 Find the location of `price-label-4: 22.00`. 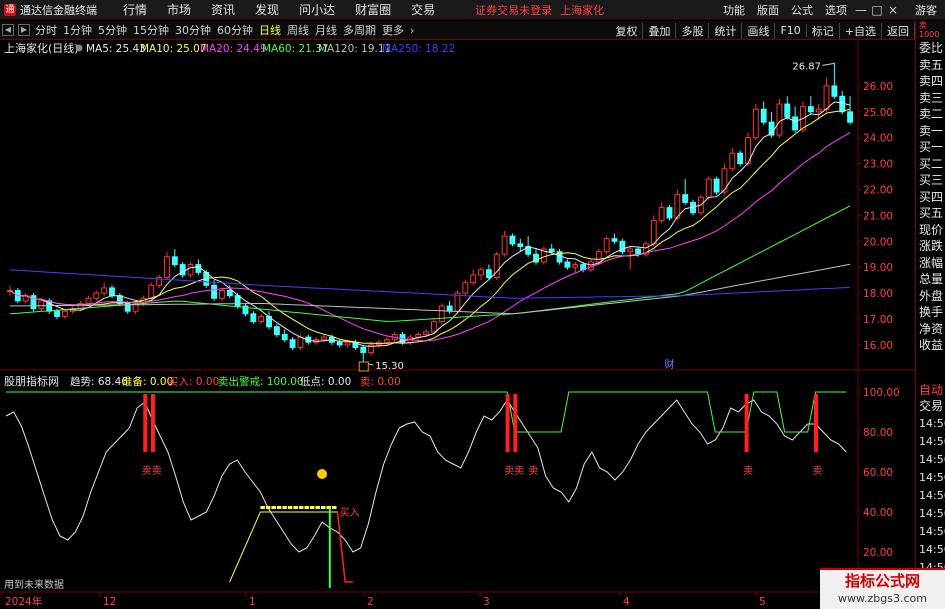

price-label-4: 22.00 is located at coordinates (878, 190).